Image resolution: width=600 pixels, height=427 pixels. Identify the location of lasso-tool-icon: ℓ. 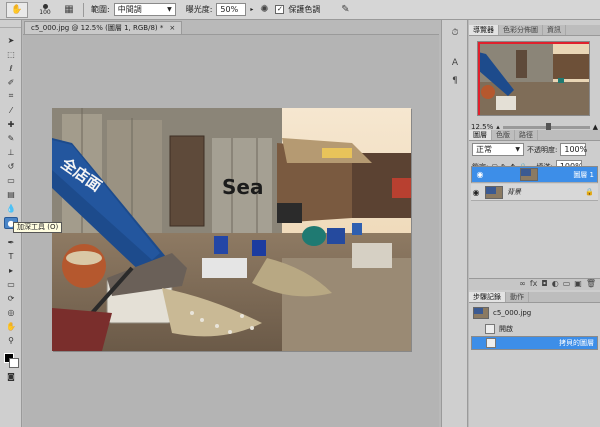
(11, 68).